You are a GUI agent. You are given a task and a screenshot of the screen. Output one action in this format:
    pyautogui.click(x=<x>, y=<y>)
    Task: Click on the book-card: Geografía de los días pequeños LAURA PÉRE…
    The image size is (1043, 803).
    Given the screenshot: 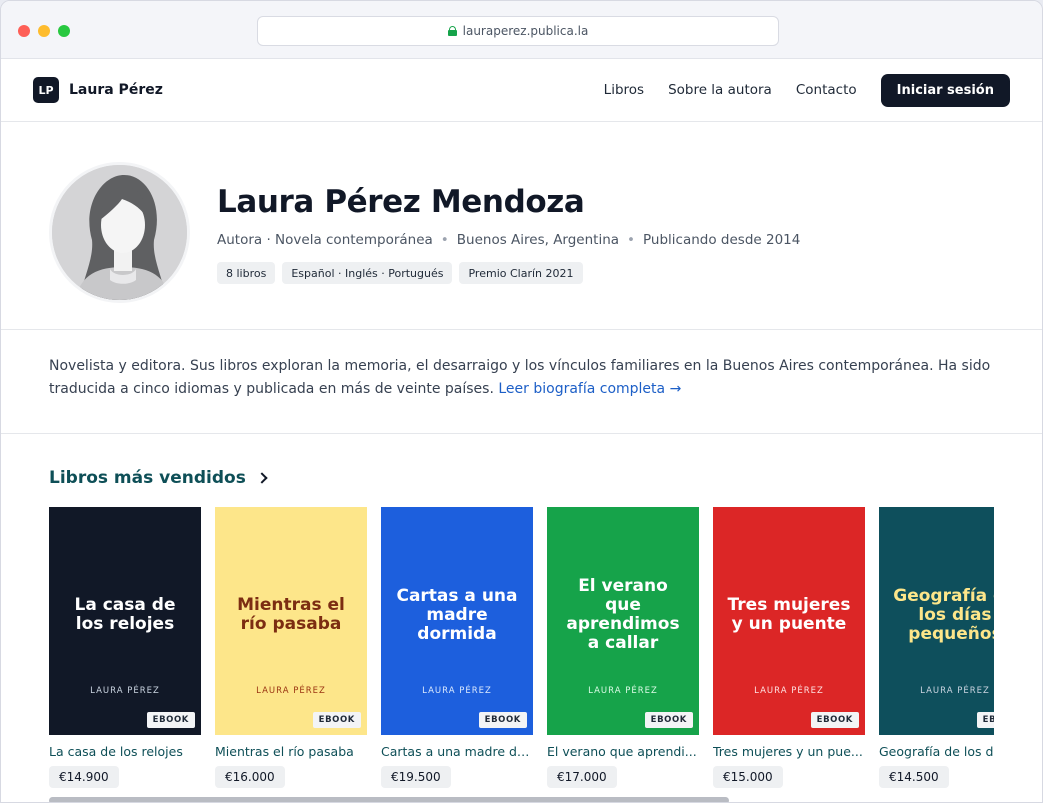 What is the action you would take?
    pyautogui.click(x=936, y=647)
    